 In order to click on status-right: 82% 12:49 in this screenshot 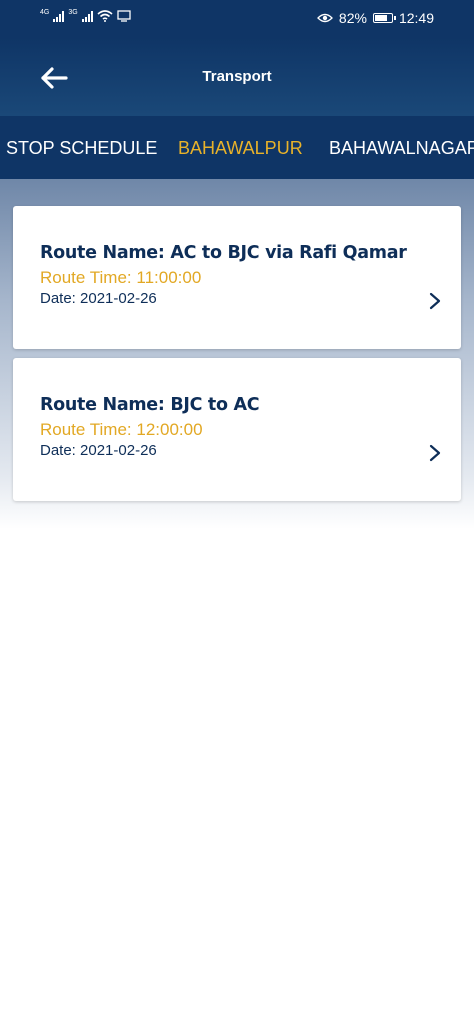, I will do `click(375, 18)`.